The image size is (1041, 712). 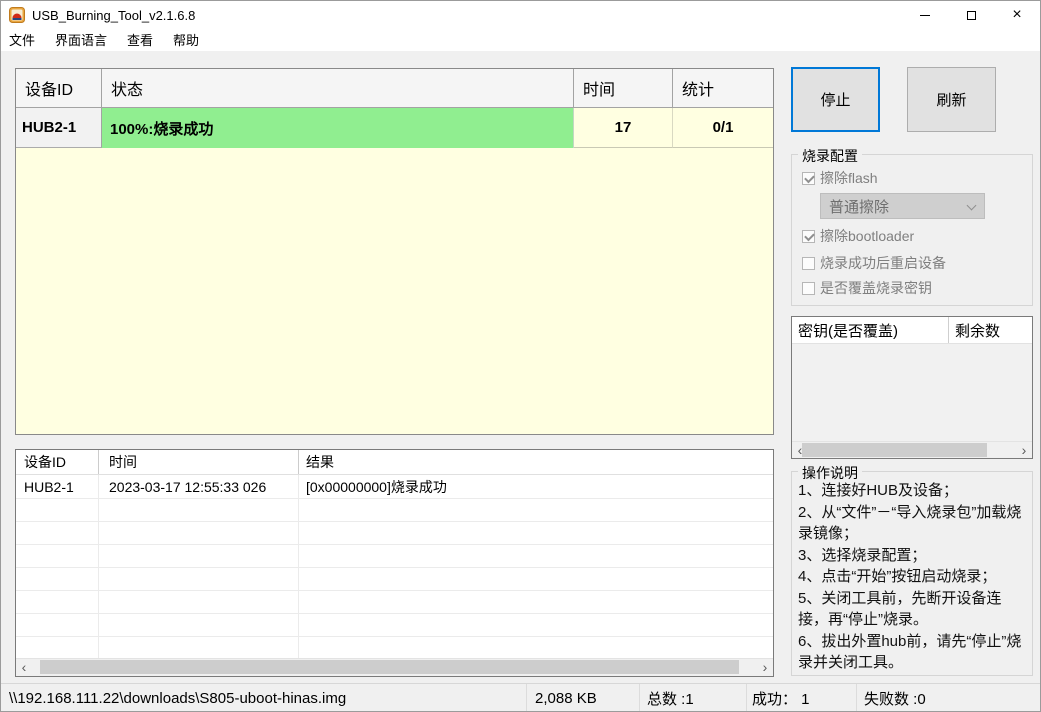 I want to click on key-table-header: 密钥(是否覆盖) 剩余数, so click(x=912, y=330).